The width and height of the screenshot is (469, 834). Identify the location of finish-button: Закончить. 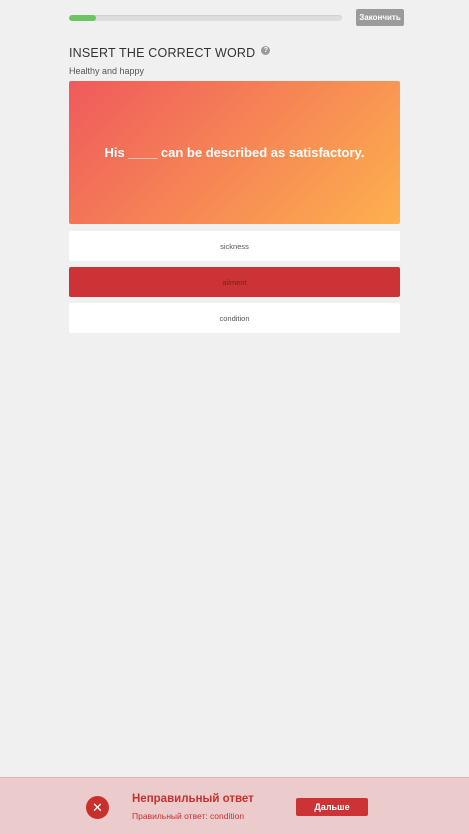
(380, 17).